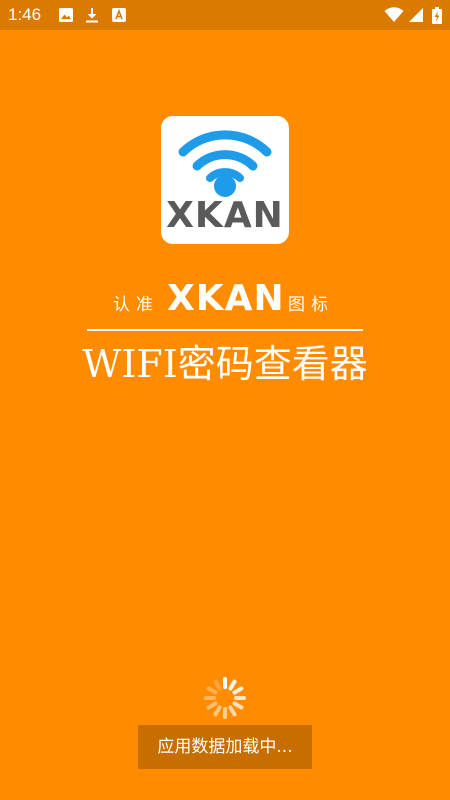  Describe the element at coordinates (225, 215) in the screenshot. I see `logo-text: XKAN` at that location.